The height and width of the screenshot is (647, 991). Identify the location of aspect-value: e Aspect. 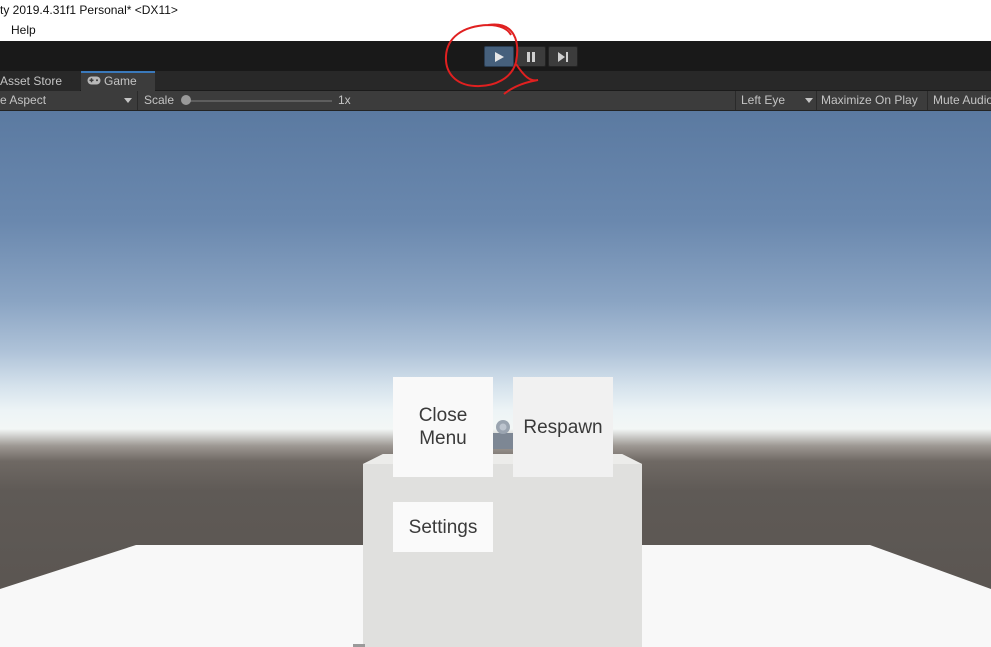
(23, 100).